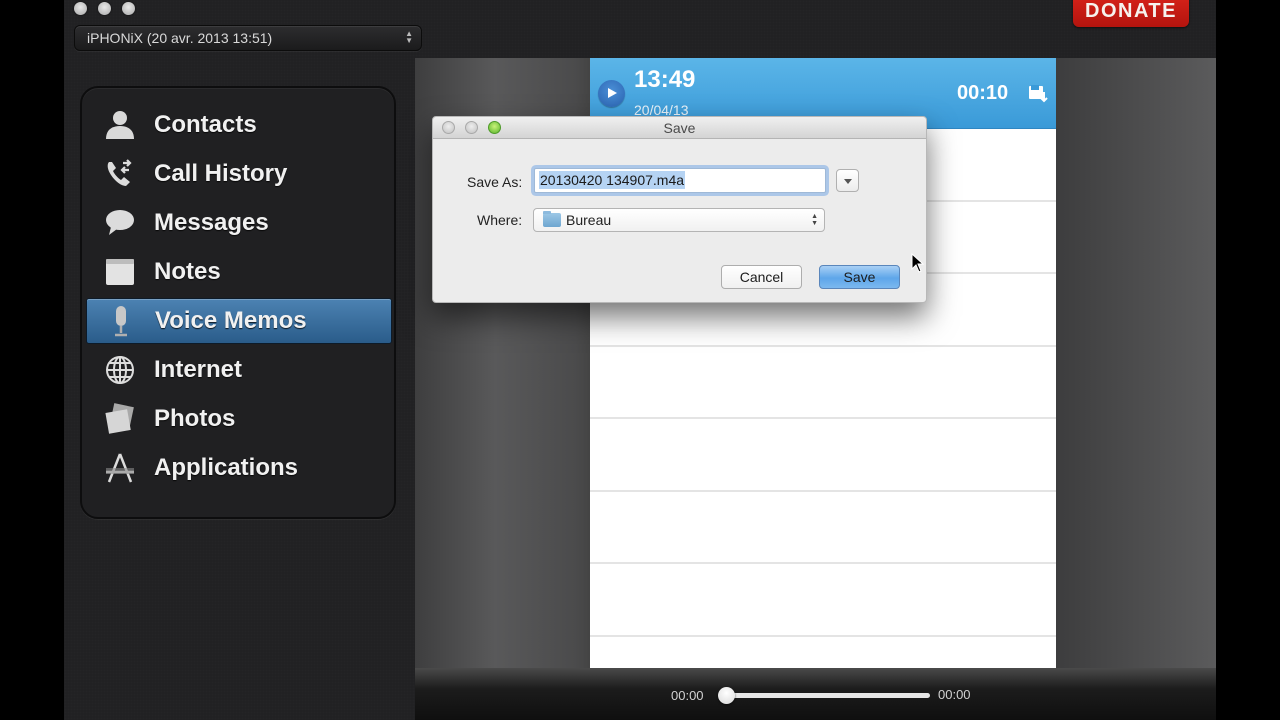  I want to click on phone-call-icon, so click(120, 174).